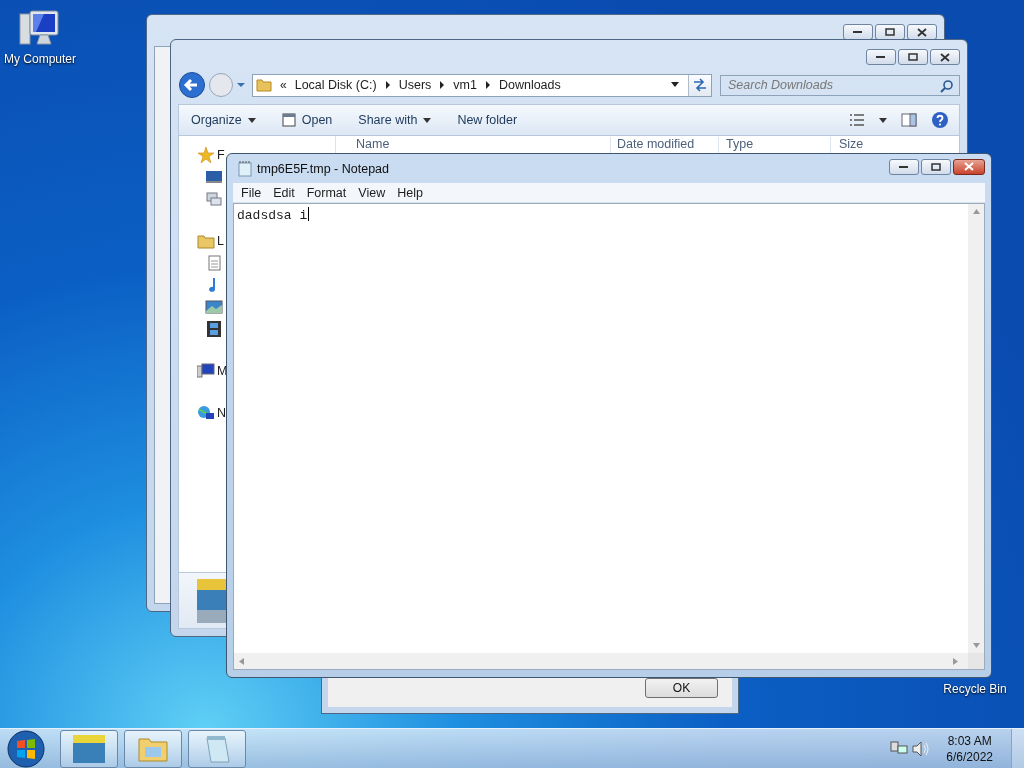 The height and width of the screenshot is (768, 1024). Describe the element at coordinates (840, 85) in the screenshot. I see `search-field: Search Downloads` at that location.